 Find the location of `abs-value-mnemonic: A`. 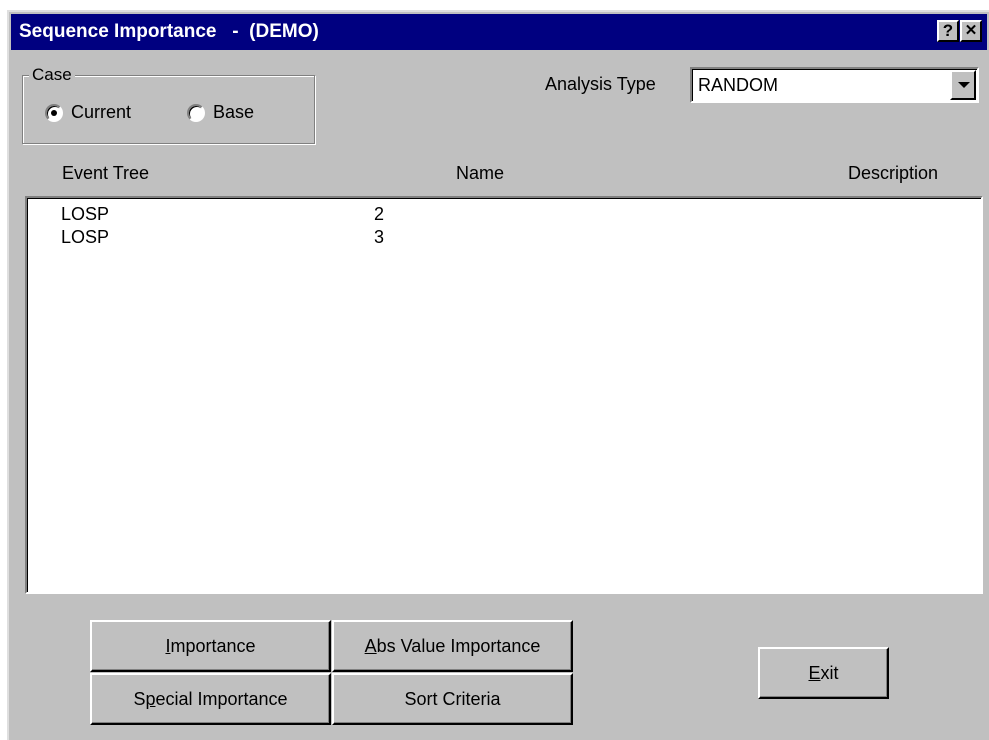

abs-value-mnemonic: A is located at coordinates (370, 645).